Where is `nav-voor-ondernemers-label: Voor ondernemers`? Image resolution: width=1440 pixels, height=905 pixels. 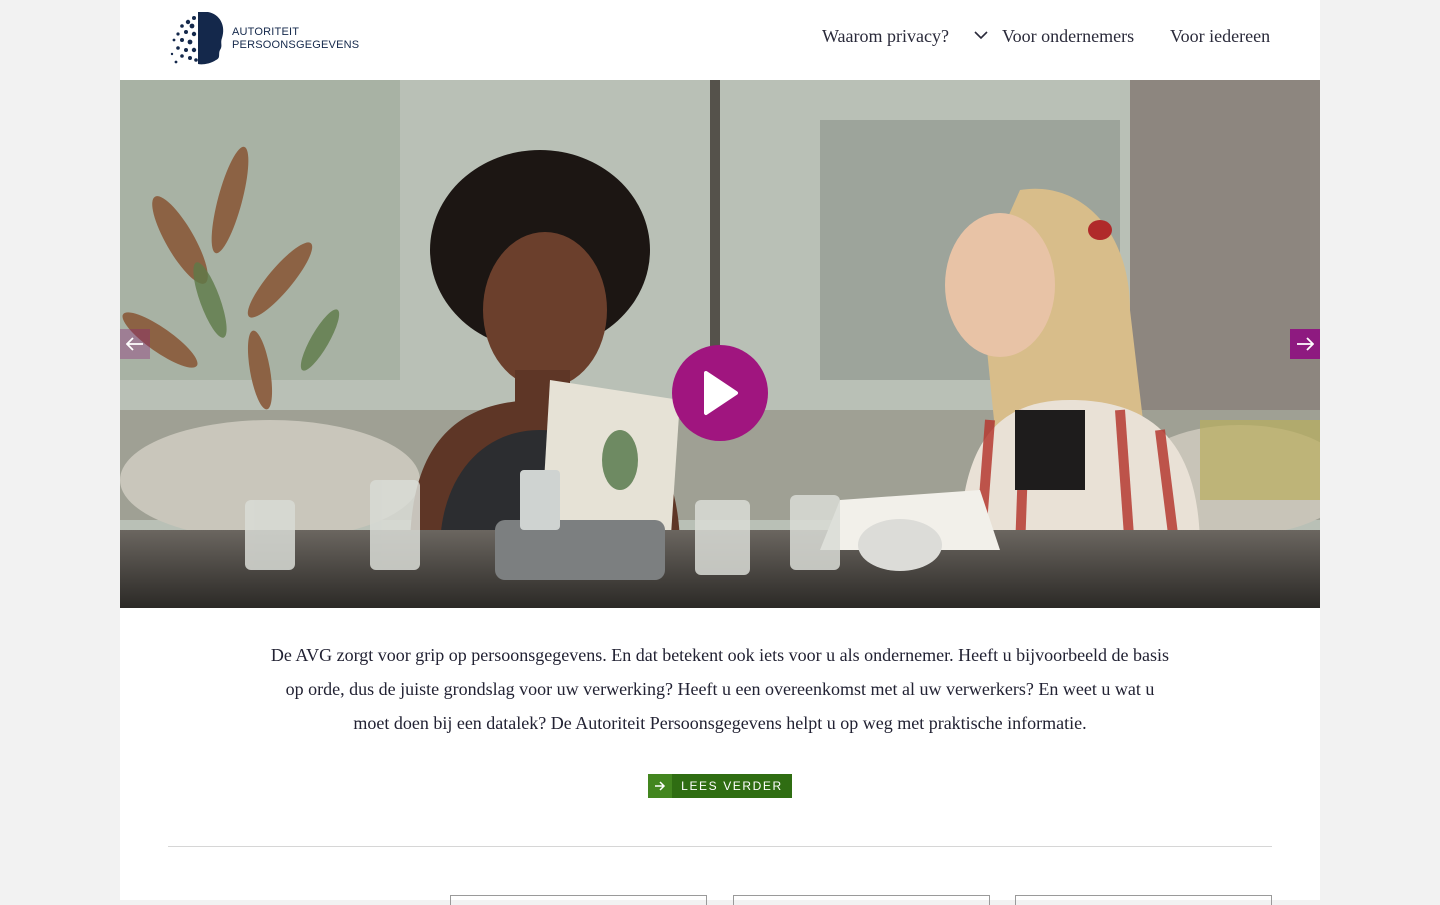
nav-voor-ondernemers-label: Voor ondernemers is located at coordinates (1068, 36).